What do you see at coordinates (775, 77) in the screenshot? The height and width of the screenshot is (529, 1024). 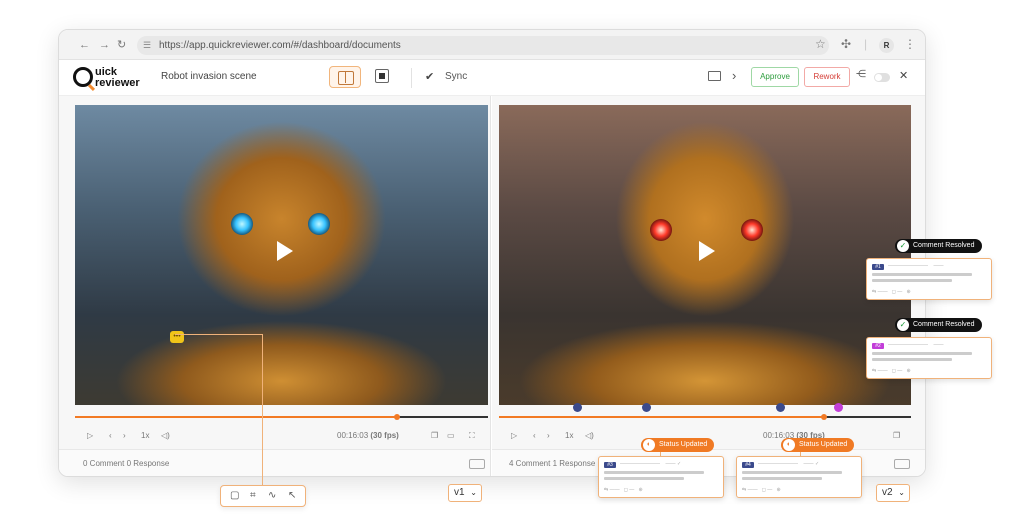 I see `approve-button: Approve` at bounding box center [775, 77].